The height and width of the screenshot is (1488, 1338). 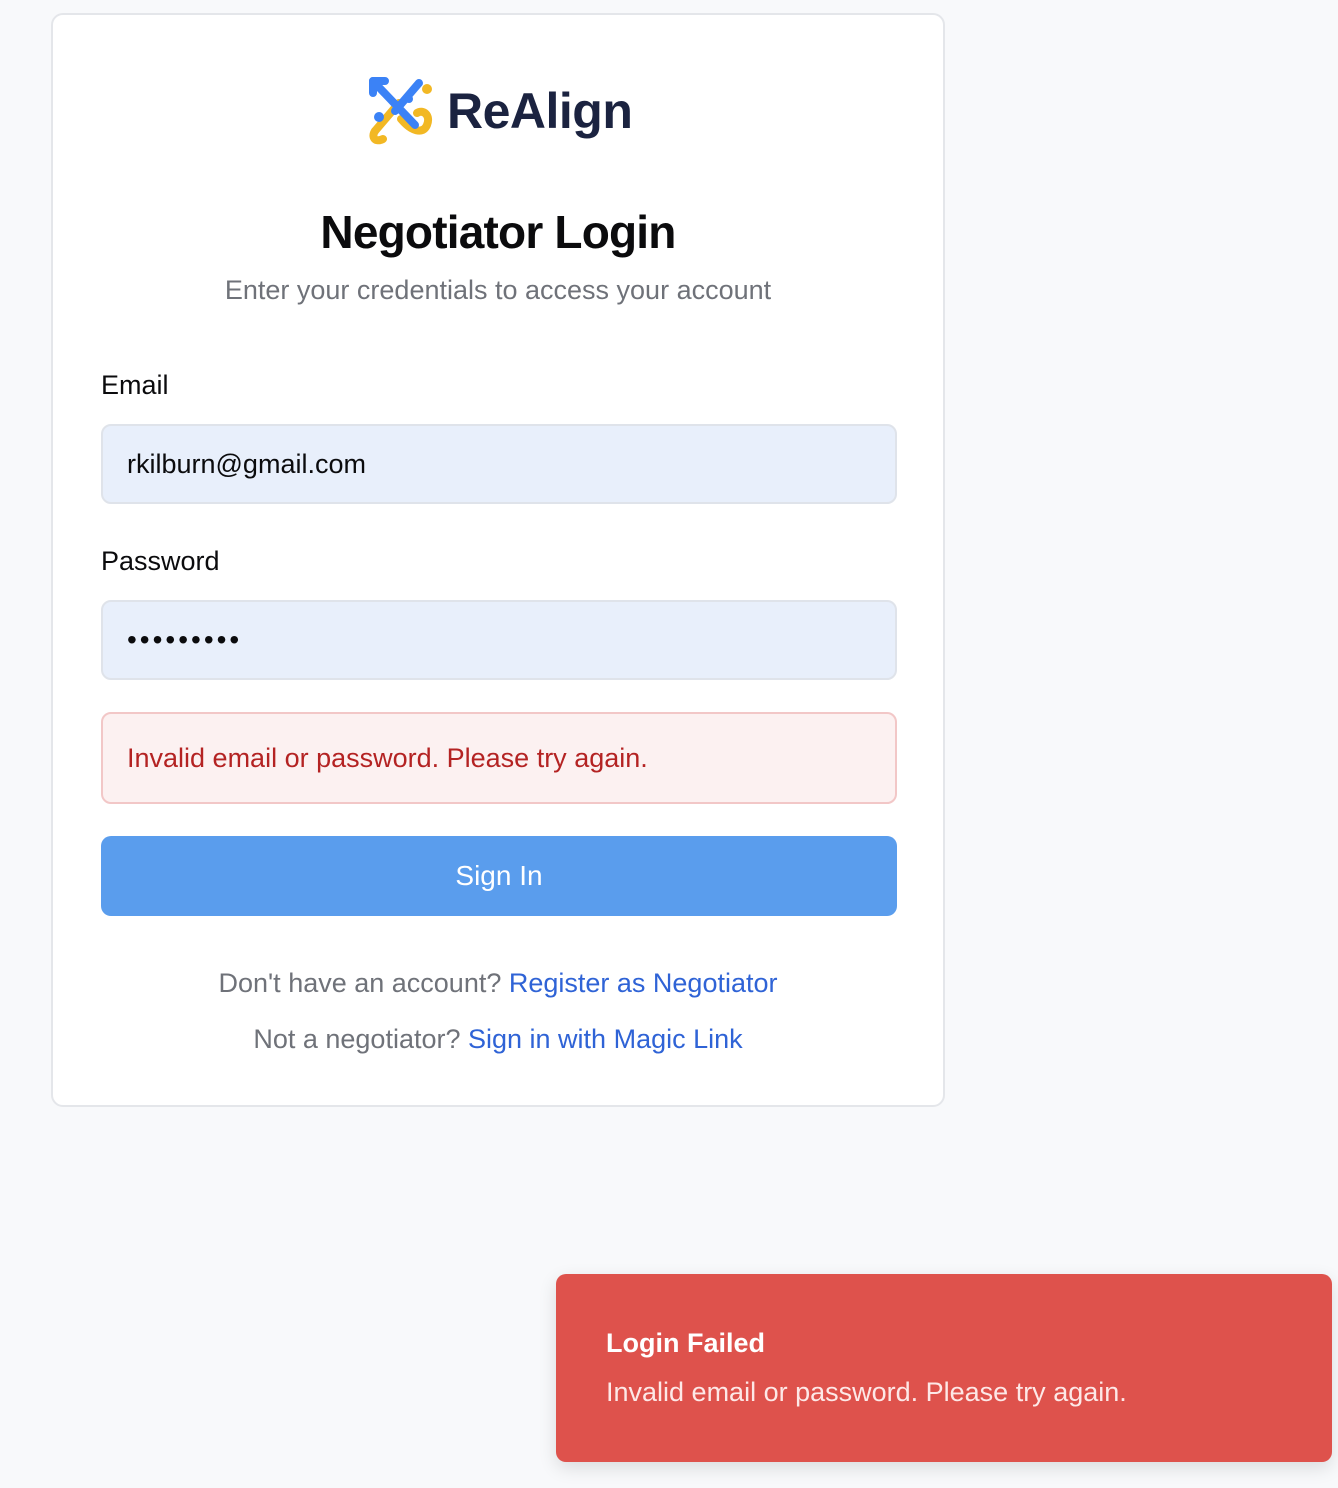 What do you see at coordinates (685, 1343) in the screenshot?
I see `toast-title: Login Failed` at bounding box center [685, 1343].